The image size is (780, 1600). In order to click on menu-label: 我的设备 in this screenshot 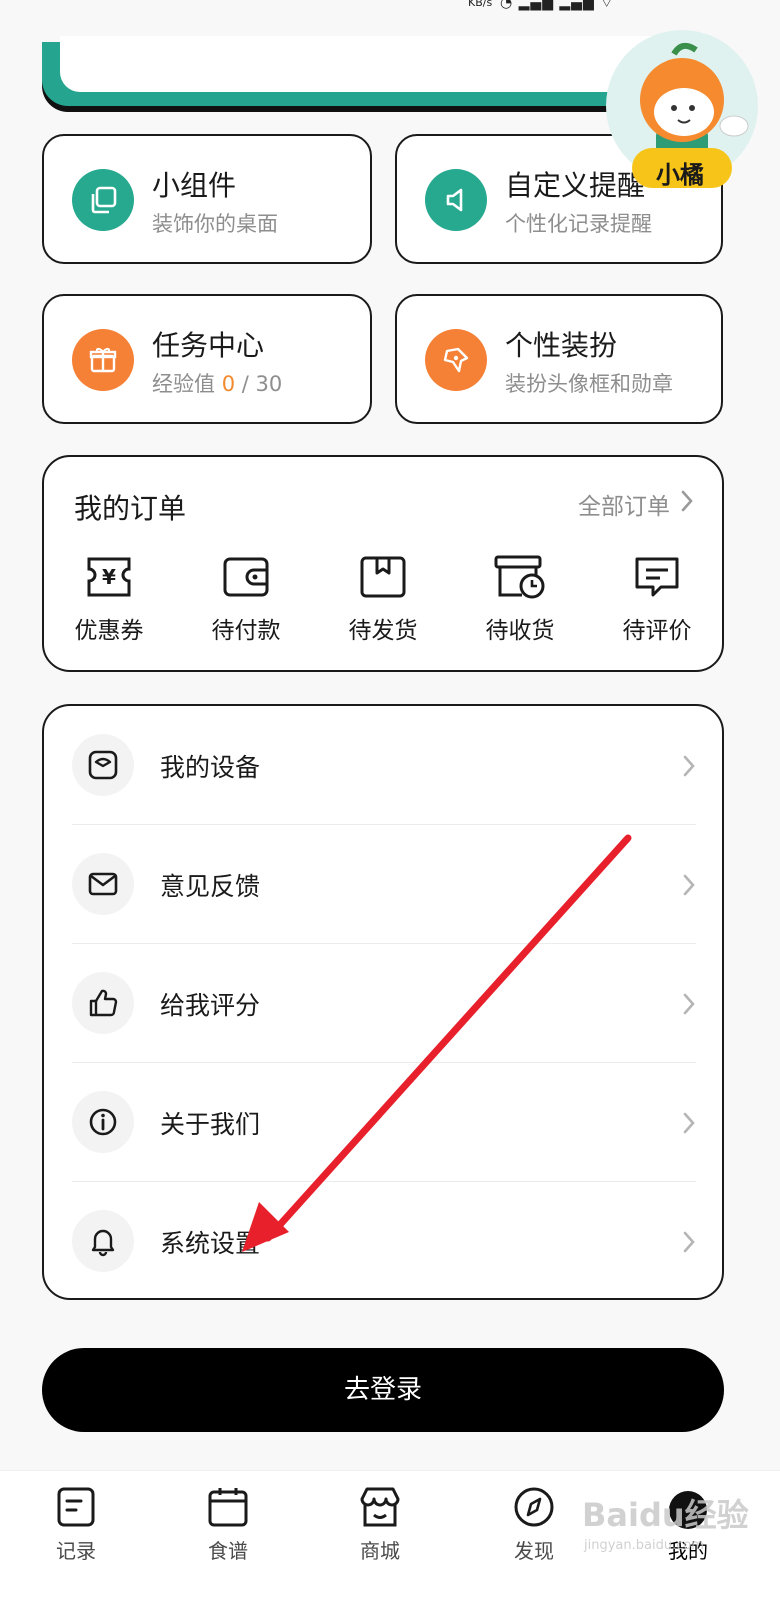, I will do `click(210, 767)`.